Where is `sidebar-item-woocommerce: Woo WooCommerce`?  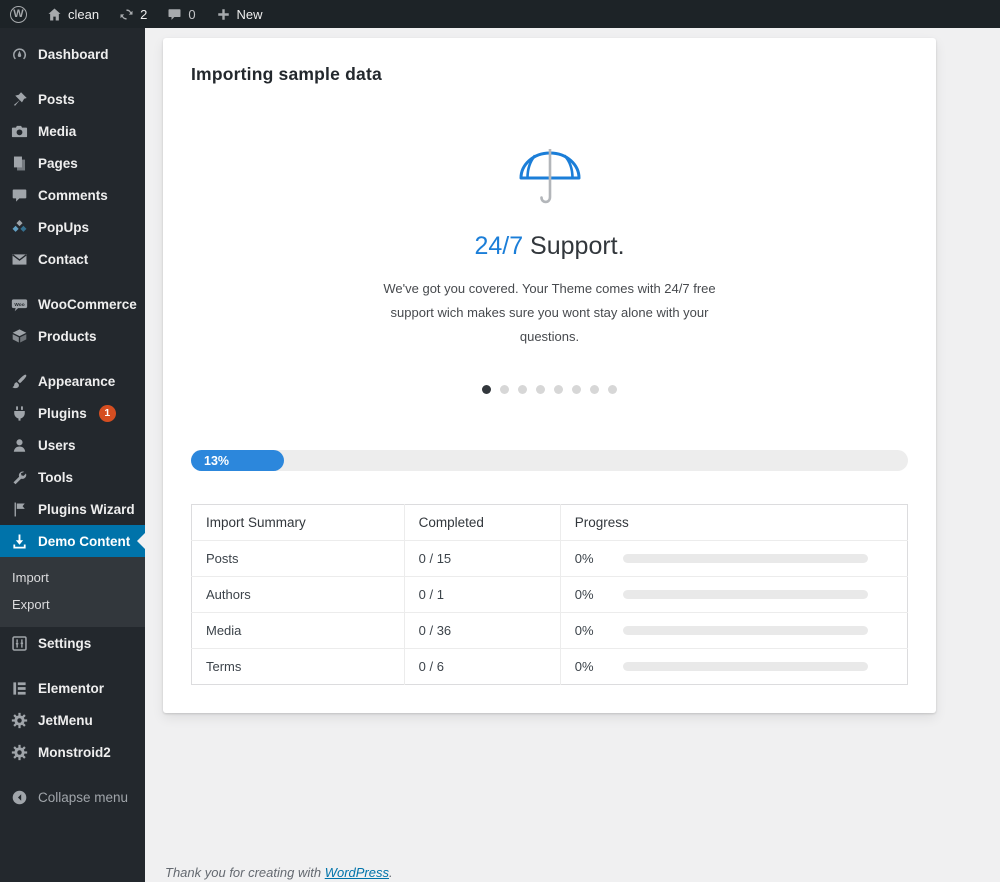 sidebar-item-woocommerce: Woo WooCommerce is located at coordinates (72, 304).